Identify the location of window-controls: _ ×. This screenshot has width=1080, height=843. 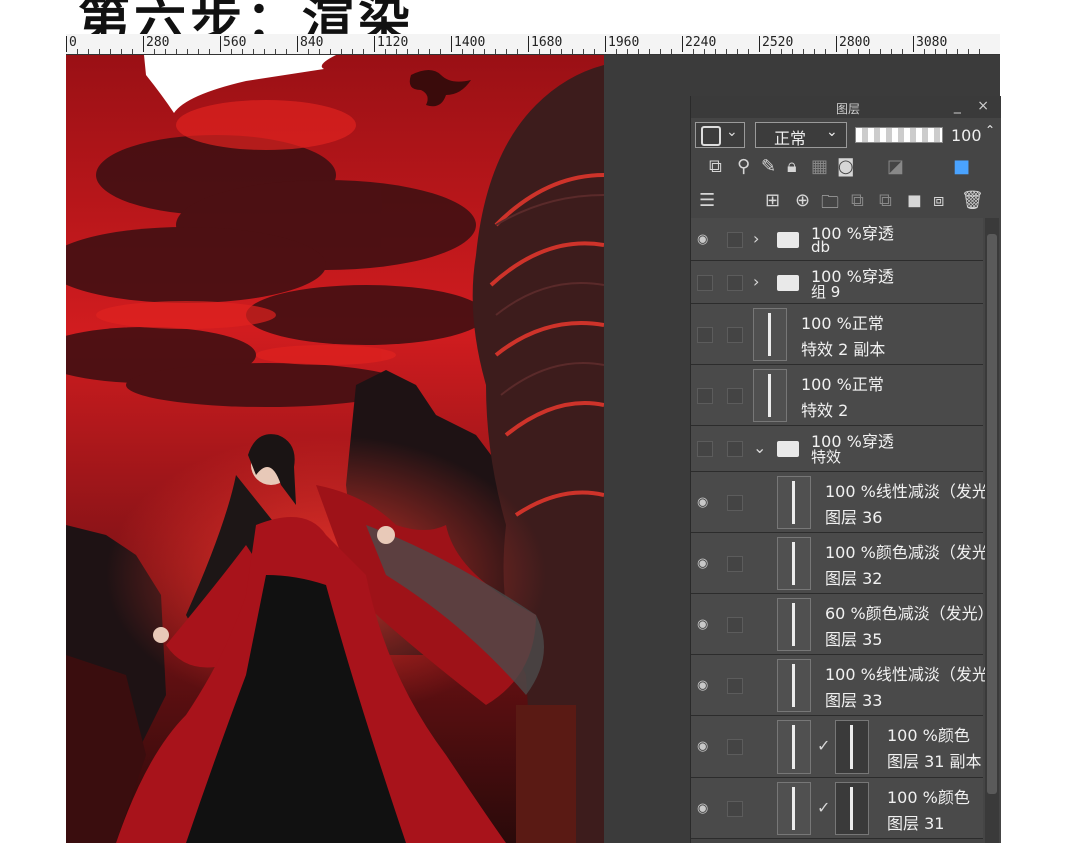
(974, 106).